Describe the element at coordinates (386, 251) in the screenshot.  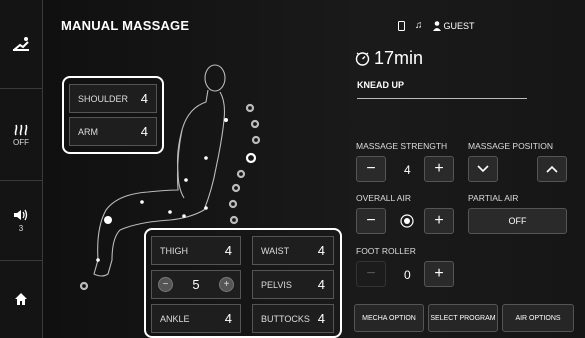
I see `foot-roller-label: FOOT ROLLER` at that location.